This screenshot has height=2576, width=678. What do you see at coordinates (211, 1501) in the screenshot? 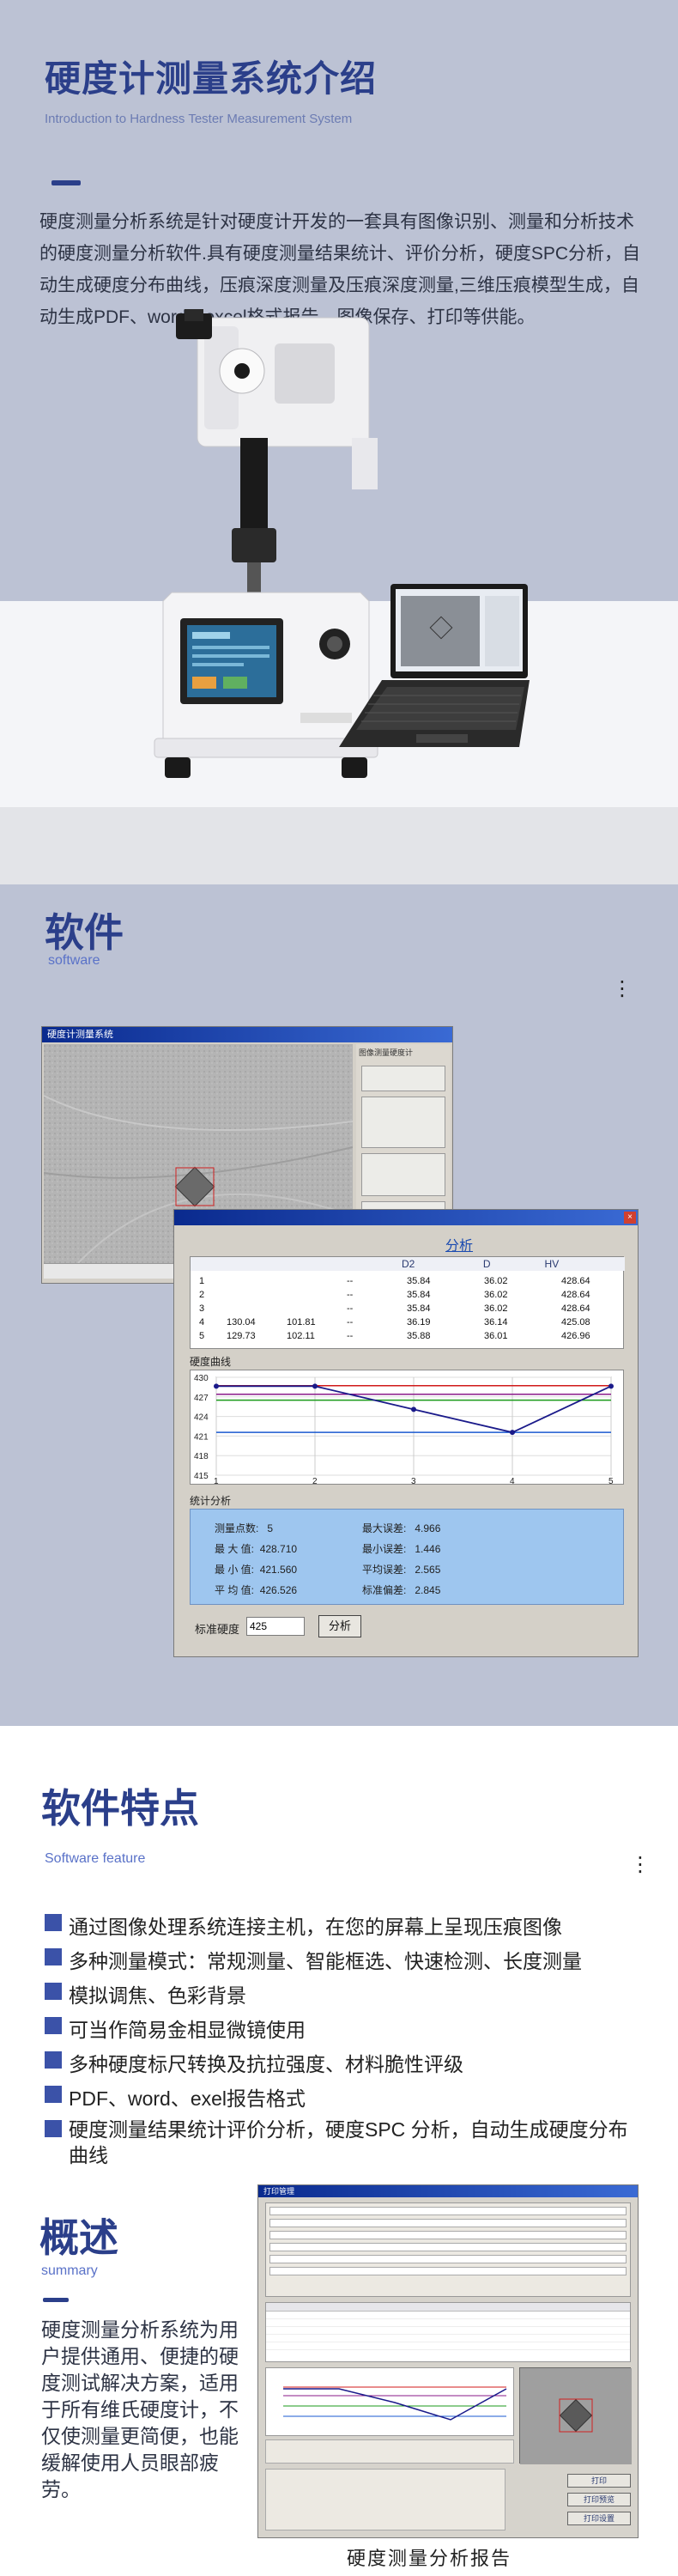
I see `stats-title: 统计分析` at bounding box center [211, 1501].